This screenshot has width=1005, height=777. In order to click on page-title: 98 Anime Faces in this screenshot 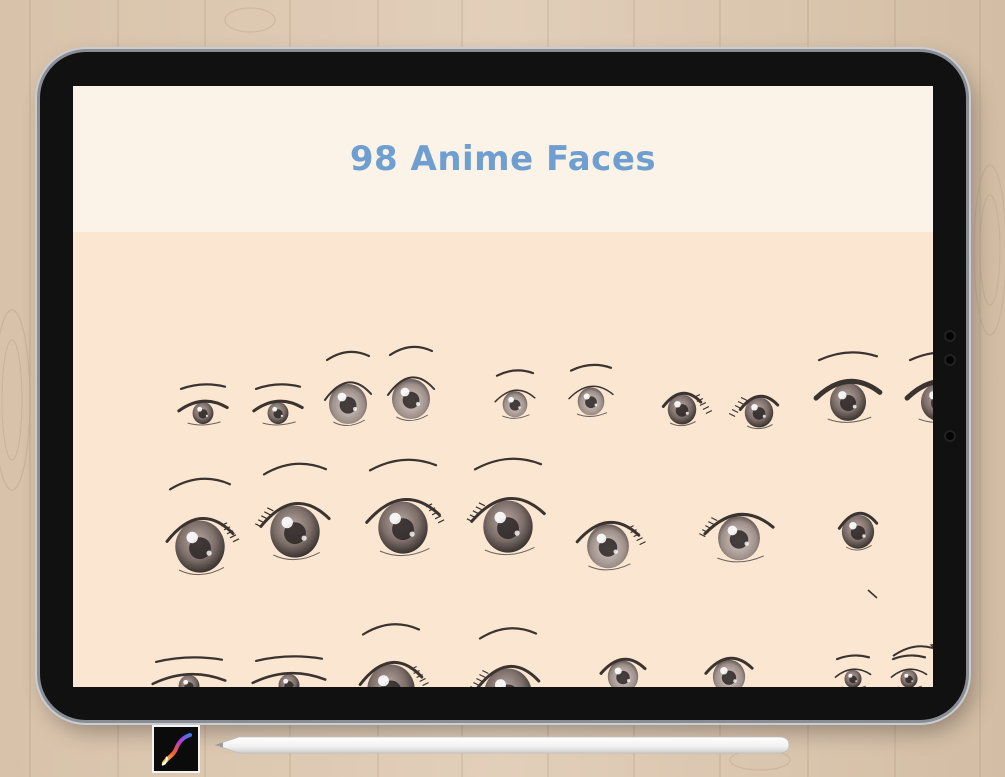, I will do `click(503, 159)`.